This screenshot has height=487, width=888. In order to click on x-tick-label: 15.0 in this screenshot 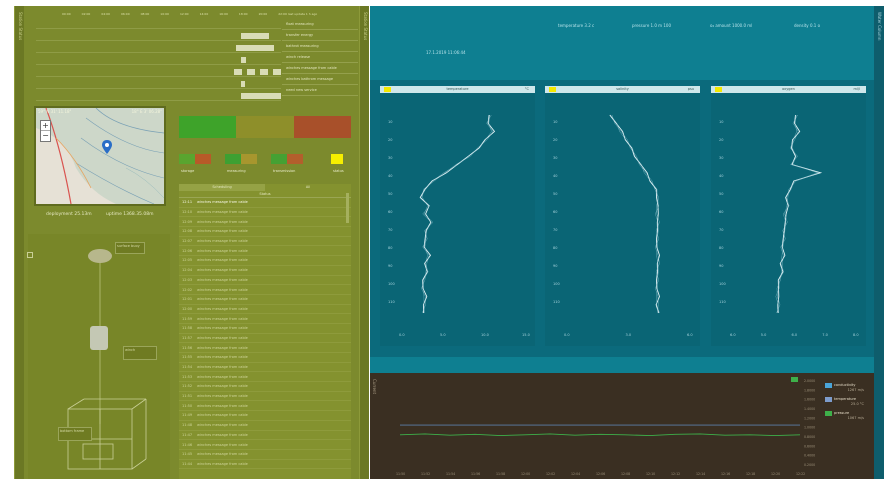, I will do `click(526, 335)`.